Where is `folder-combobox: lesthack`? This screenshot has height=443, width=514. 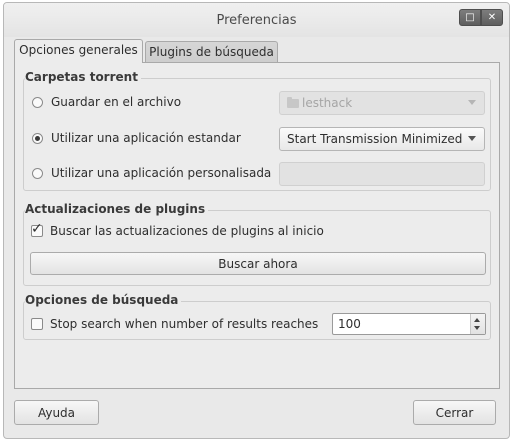 folder-combobox: lesthack is located at coordinates (382, 103).